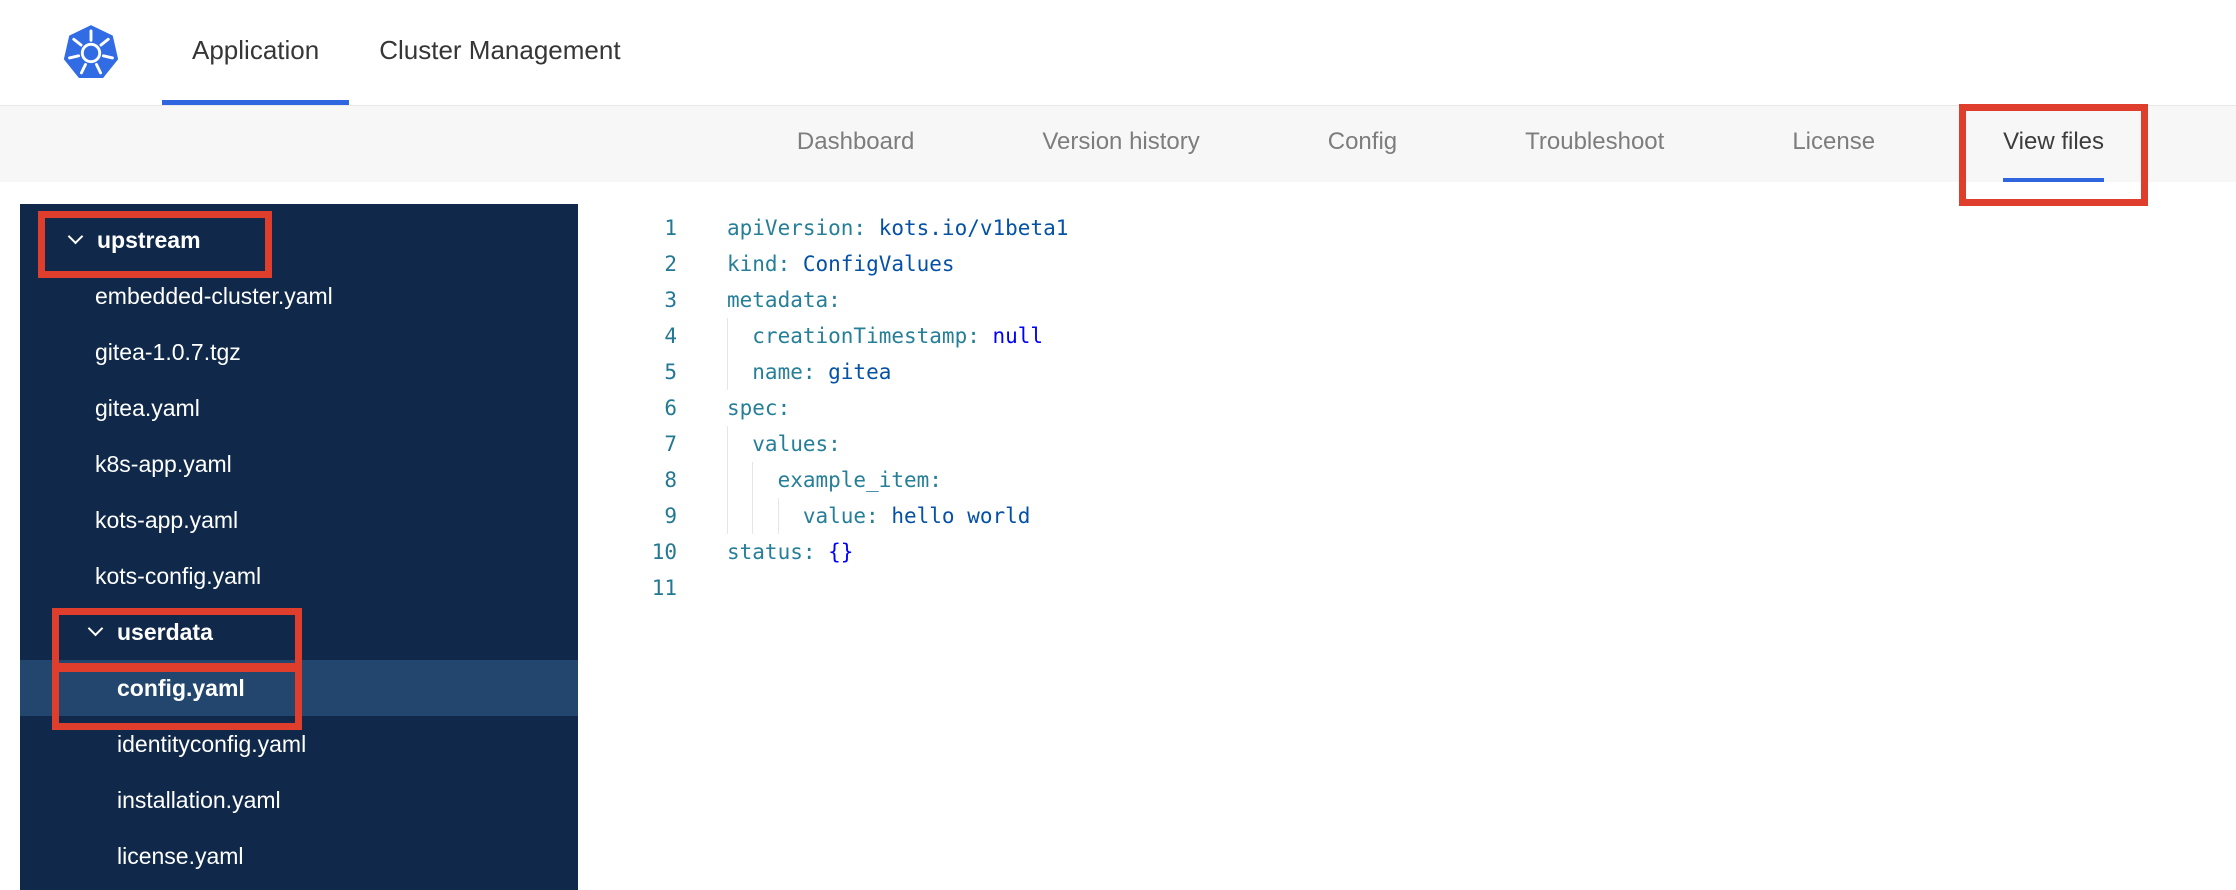 The image size is (2236, 890). What do you see at coordinates (149, 239) in the screenshot?
I see `tree-item-label: upstream` at bounding box center [149, 239].